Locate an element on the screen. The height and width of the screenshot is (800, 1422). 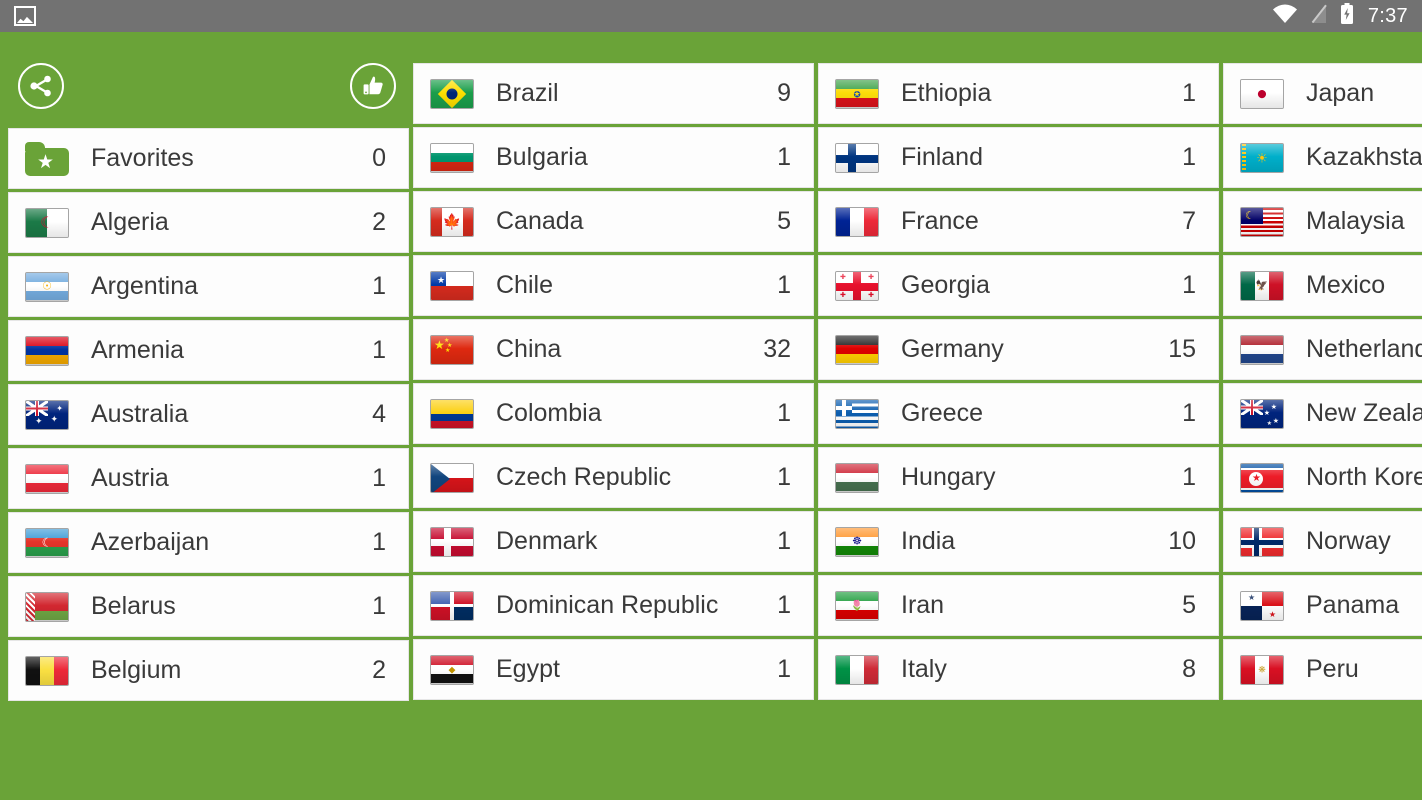
country-name: Greece is located at coordinates (942, 413).